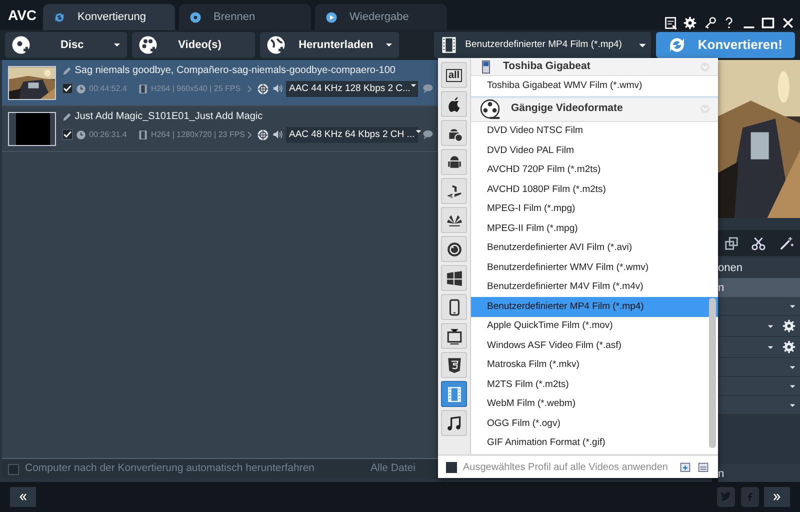 This screenshot has height=512, width=800. I want to click on robot-icon, so click(454, 162).